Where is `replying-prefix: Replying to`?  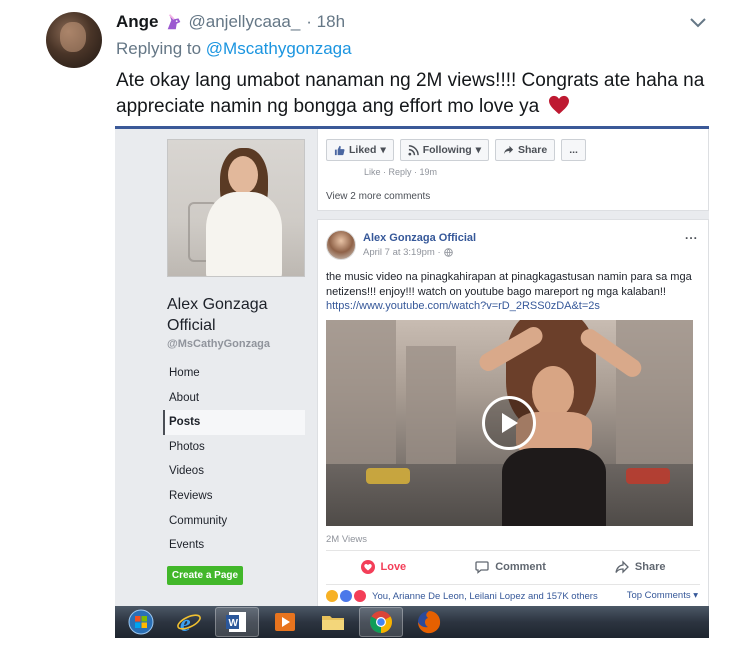
replying-prefix: Replying to is located at coordinates (159, 48).